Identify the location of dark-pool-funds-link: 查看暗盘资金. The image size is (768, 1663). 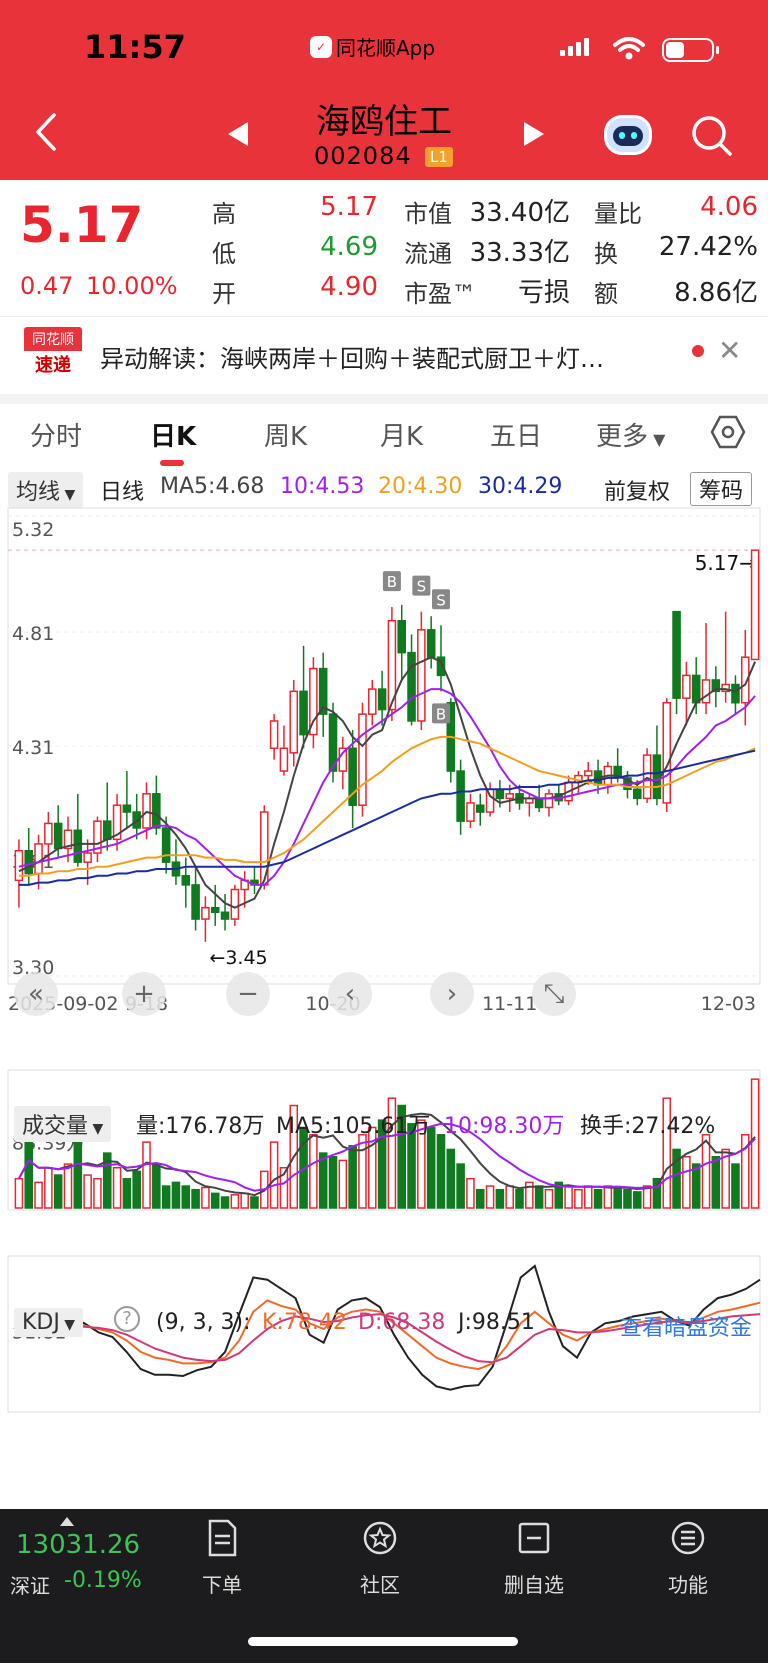
(686, 1326).